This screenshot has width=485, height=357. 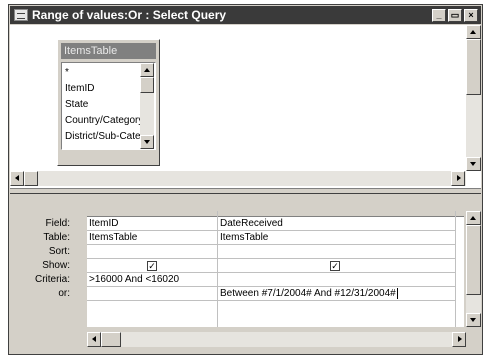 What do you see at coordinates (64, 293) in the screenshot?
I see `row-label-or: or:` at bounding box center [64, 293].